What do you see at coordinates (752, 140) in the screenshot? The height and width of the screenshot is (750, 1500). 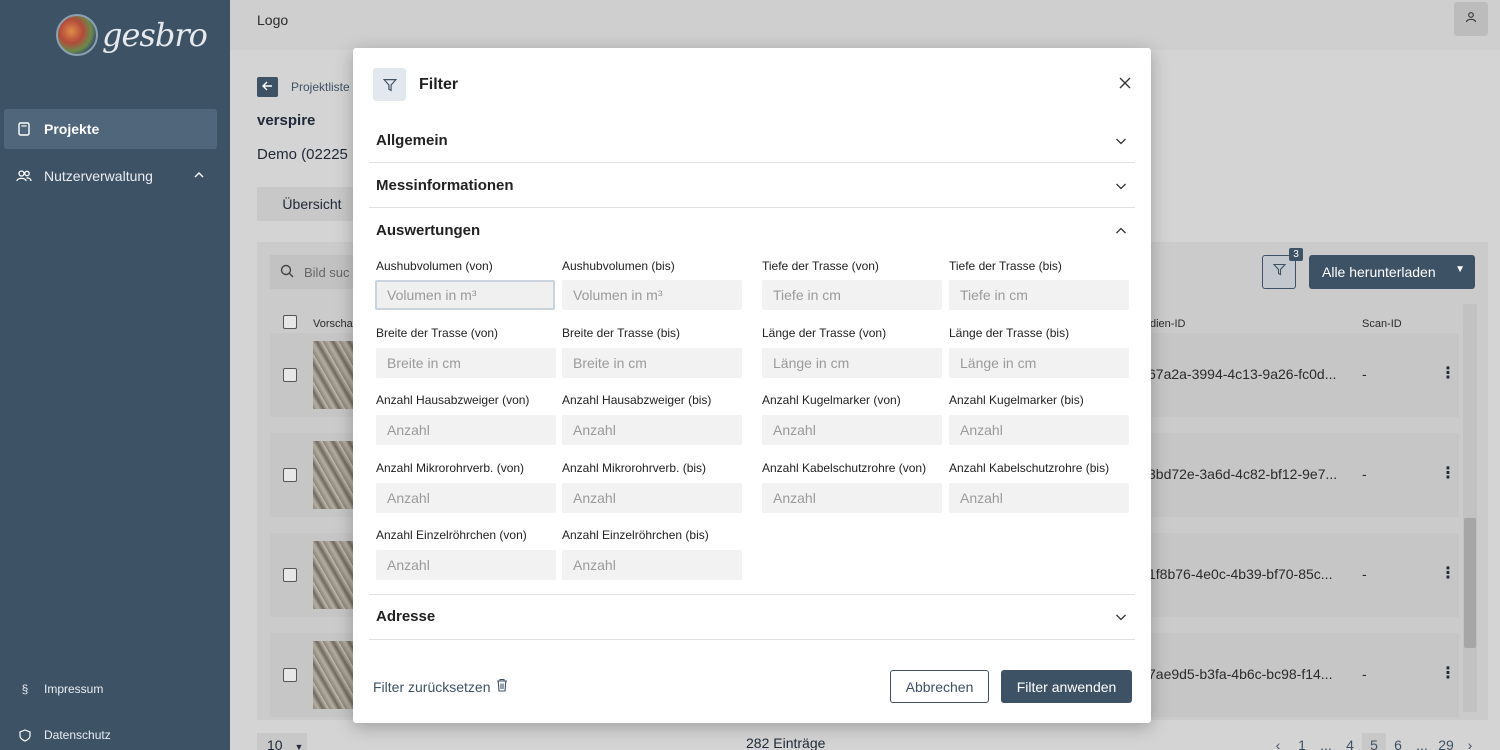 I see `section-general: Allgemein` at bounding box center [752, 140].